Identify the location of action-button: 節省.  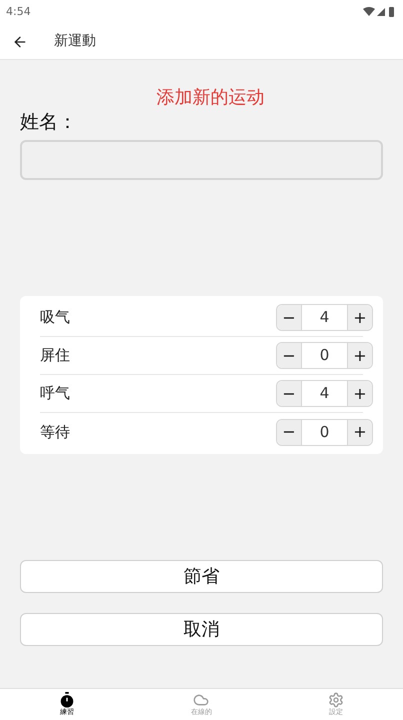
(201, 576).